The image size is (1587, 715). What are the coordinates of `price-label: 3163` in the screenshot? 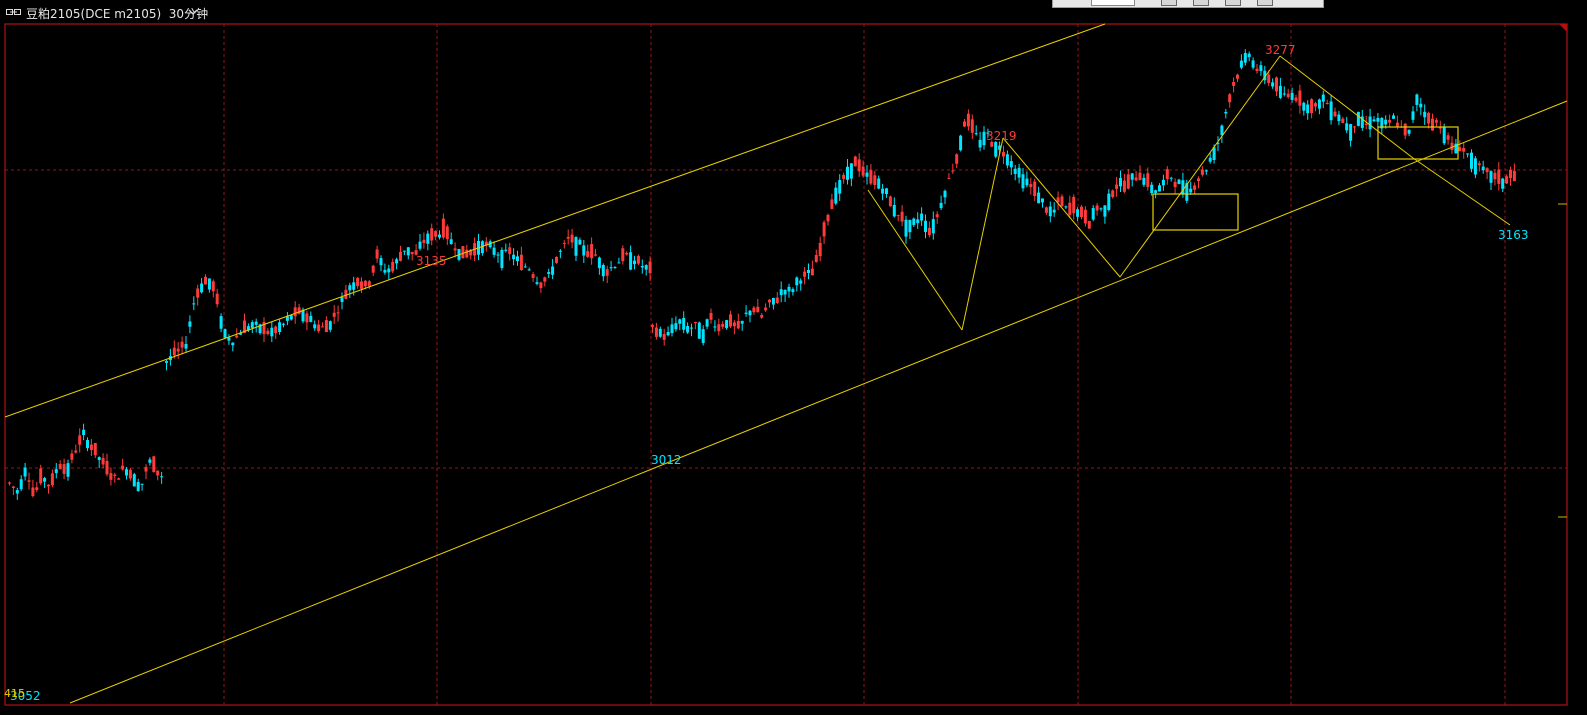 It's located at (1513, 235).